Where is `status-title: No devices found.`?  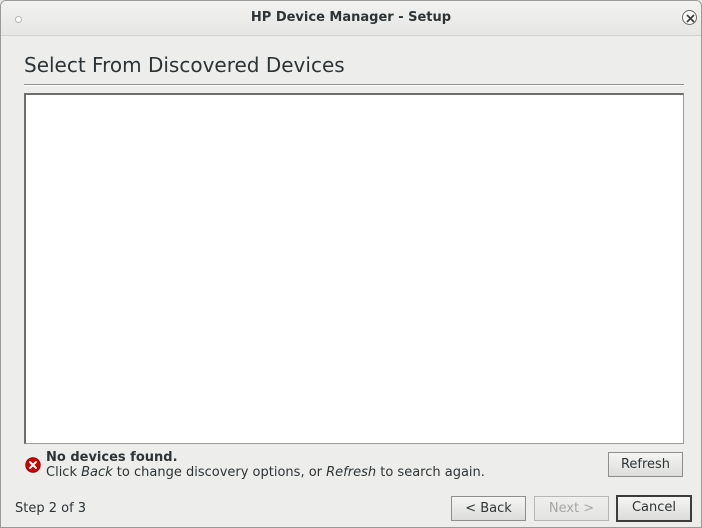
status-title: No devices found. is located at coordinates (112, 457).